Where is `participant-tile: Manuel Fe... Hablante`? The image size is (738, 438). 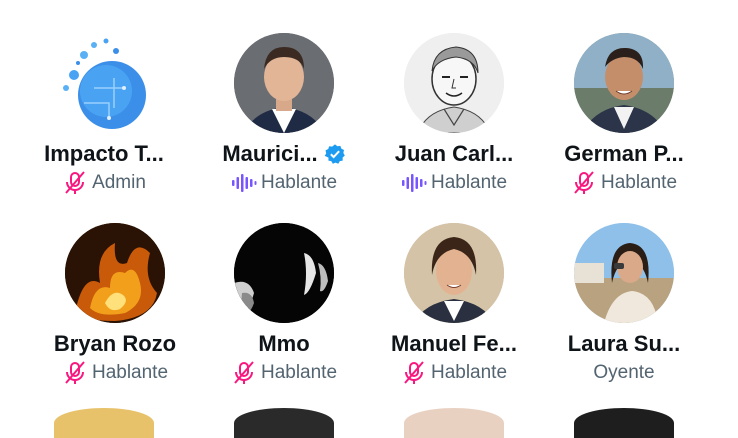 participant-tile: Manuel Fe... Hablante is located at coordinates (454, 308).